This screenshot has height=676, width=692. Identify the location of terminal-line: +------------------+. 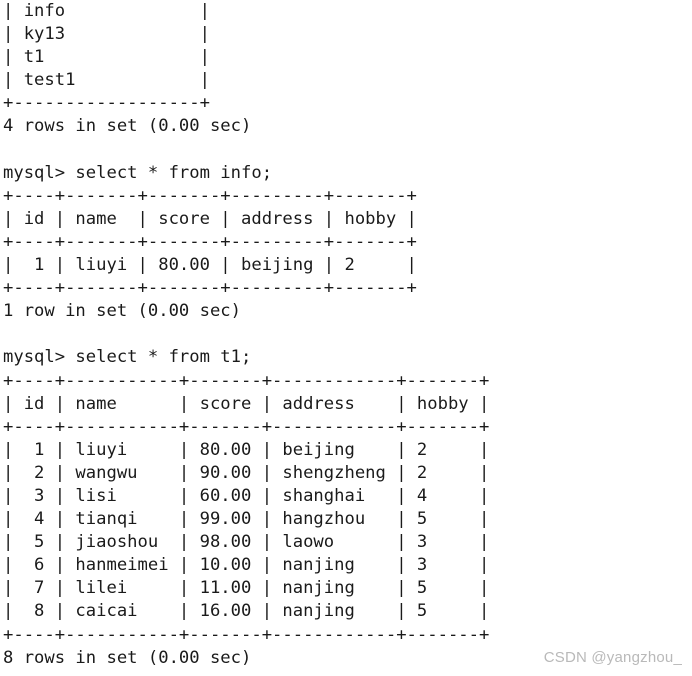
(106, 103).